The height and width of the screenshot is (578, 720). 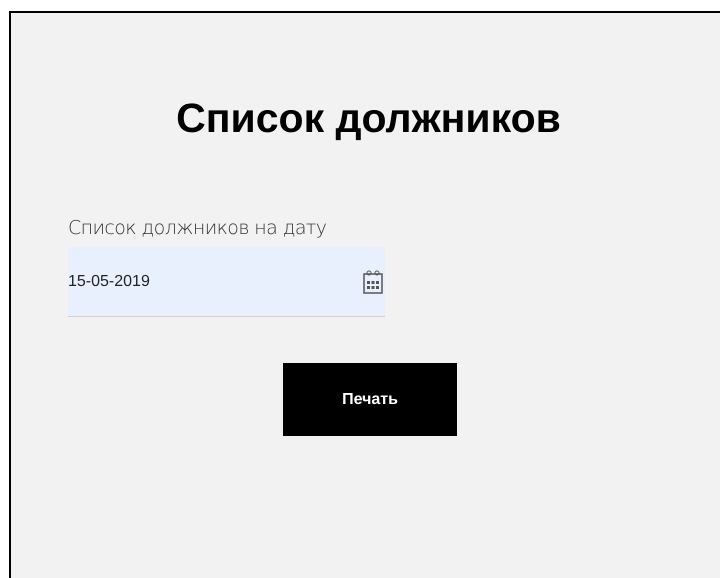 I want to click on page-title: Список должников, so click(x=368, y=118).